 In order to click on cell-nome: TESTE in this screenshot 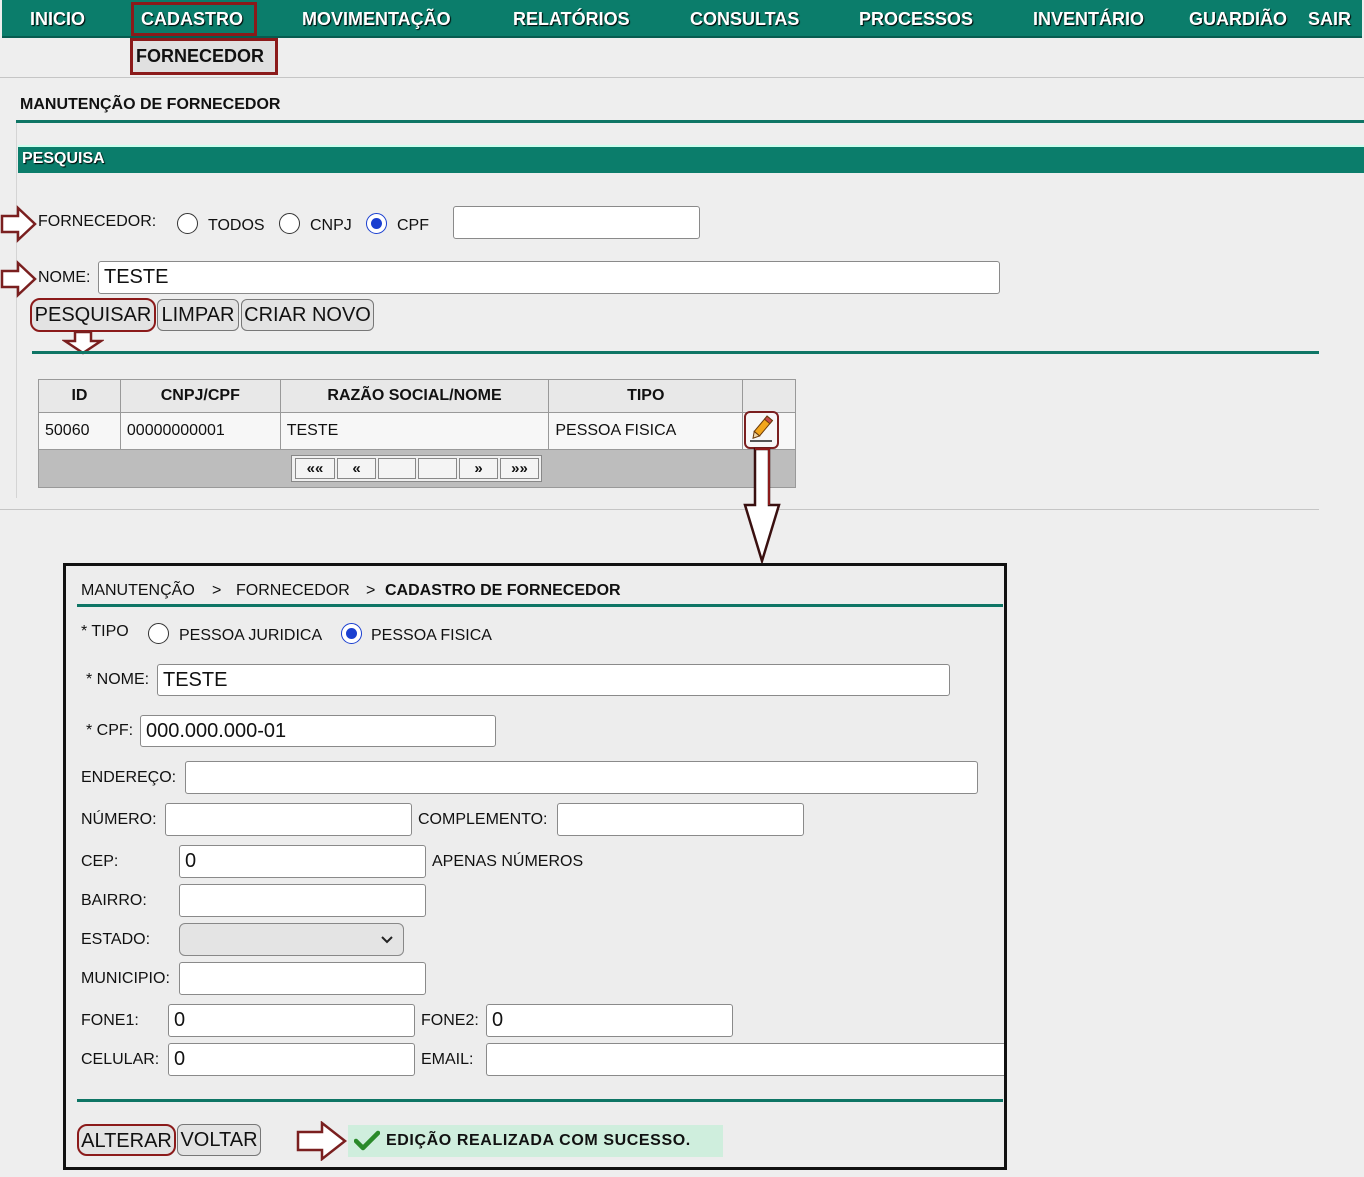, I will do `click(414, 431)`.